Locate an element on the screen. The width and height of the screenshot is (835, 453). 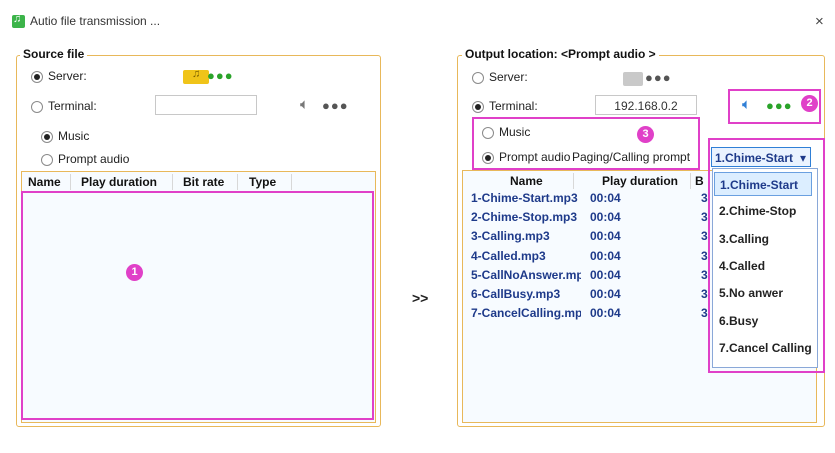
output-col-name: Name is located at coordinates (526, 181).